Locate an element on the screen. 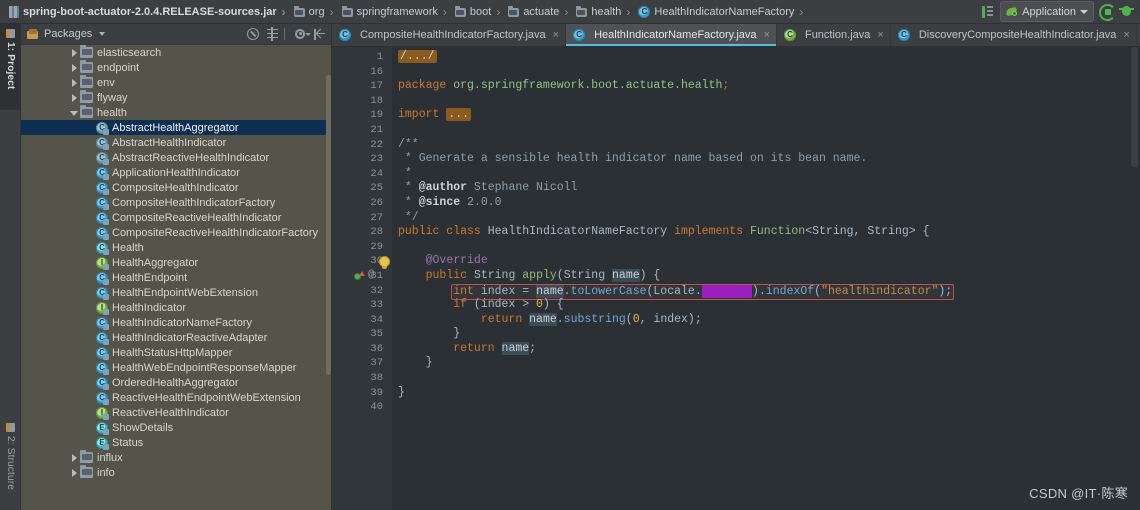 This screenshot has height=510, width=1140. tree-item: E ShowDetails is located at coordinates (176, 427).